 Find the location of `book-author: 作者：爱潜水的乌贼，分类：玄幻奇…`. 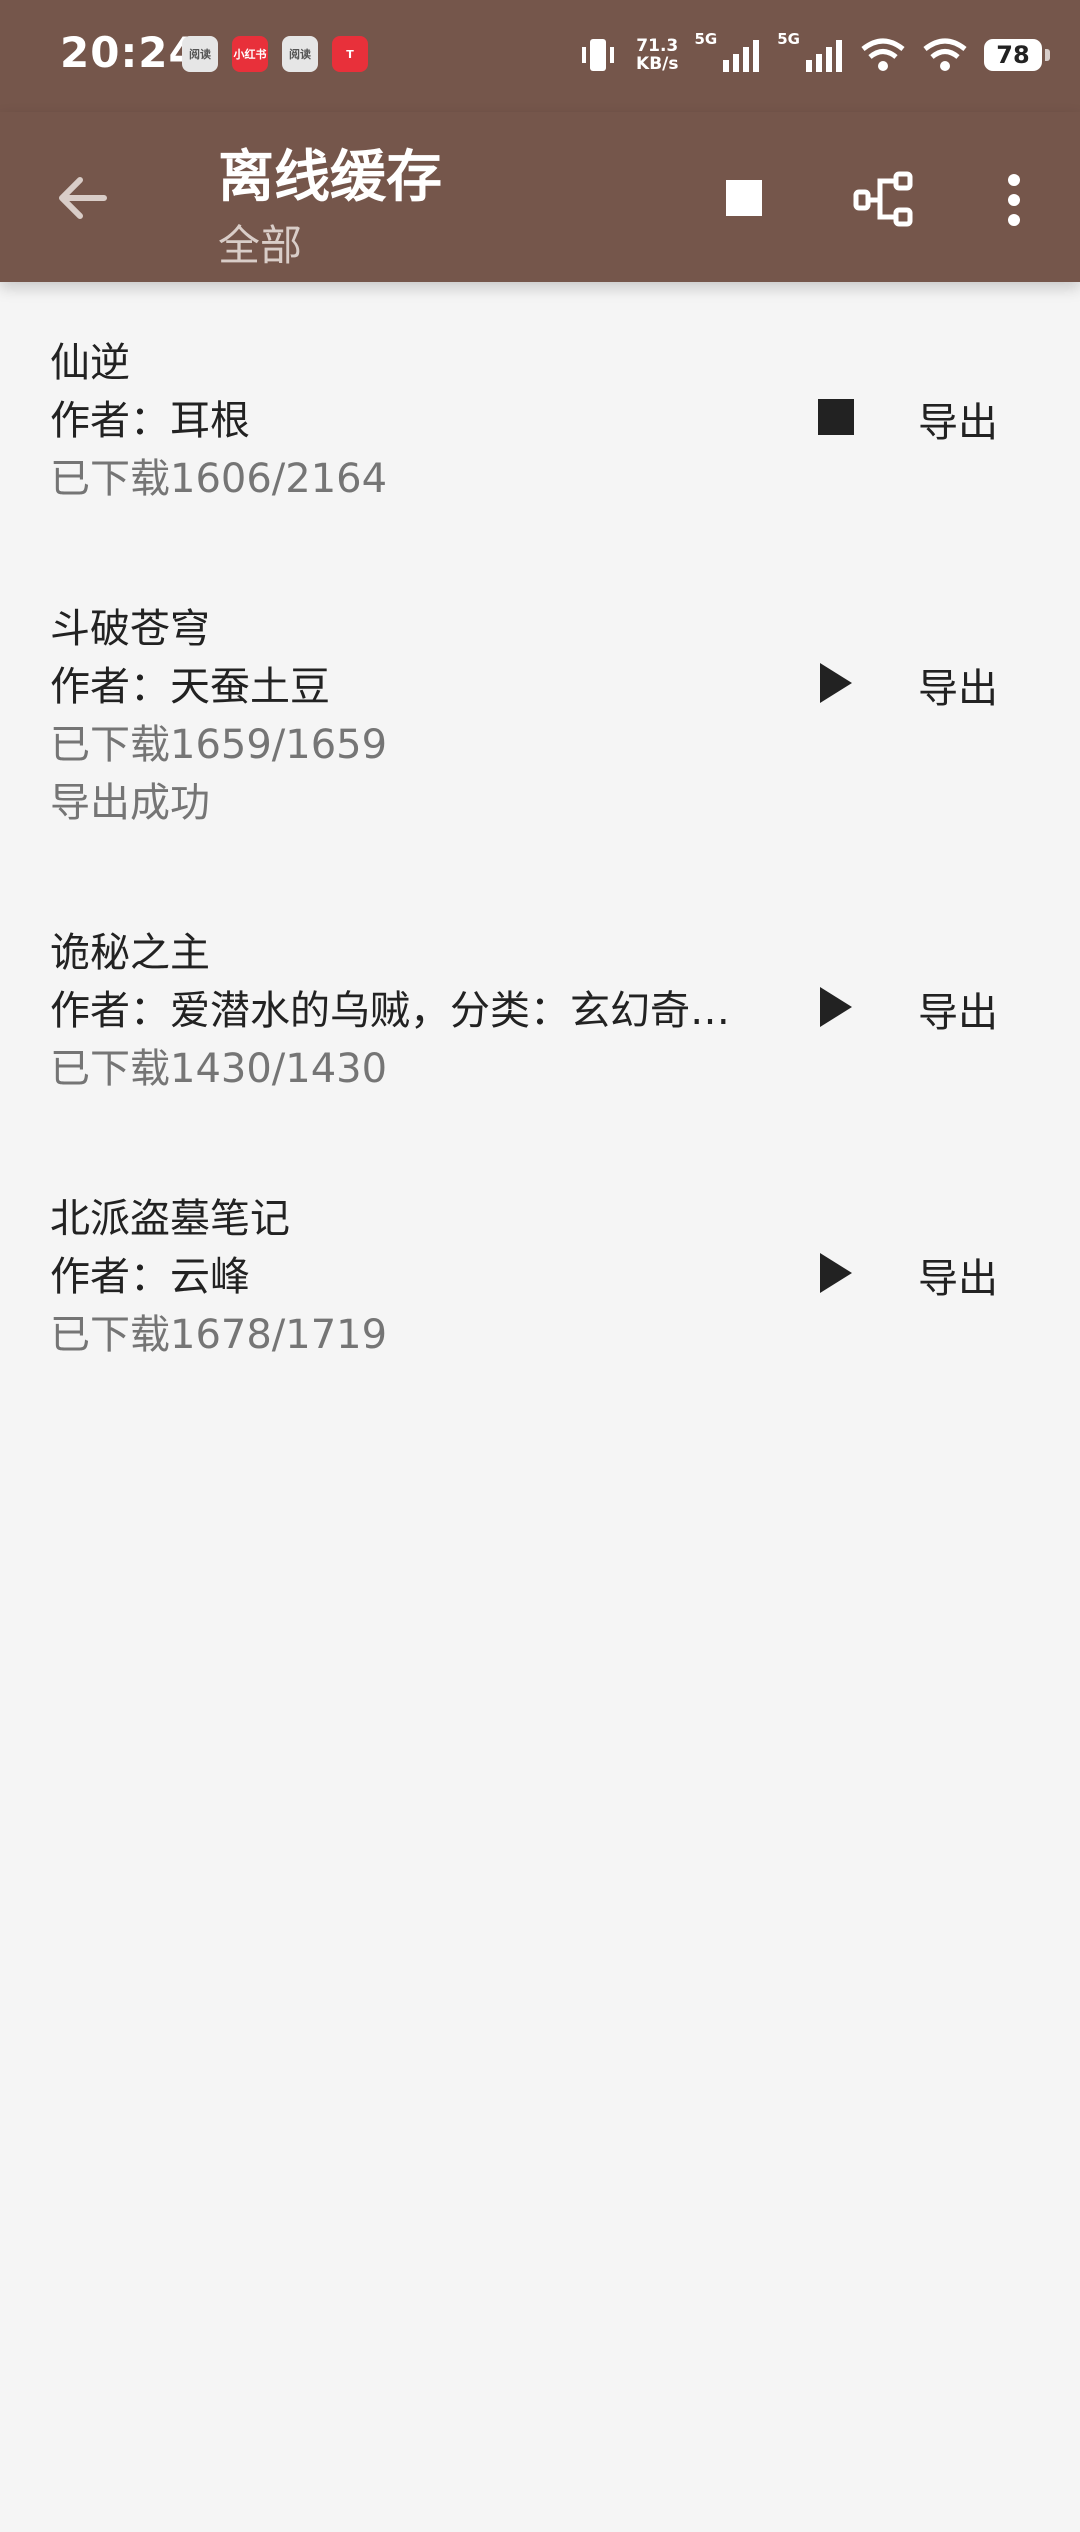

book-author: 作者：爱潜水的乌贼，分类：玄幻奇… is located at coordinates (390, 1011).